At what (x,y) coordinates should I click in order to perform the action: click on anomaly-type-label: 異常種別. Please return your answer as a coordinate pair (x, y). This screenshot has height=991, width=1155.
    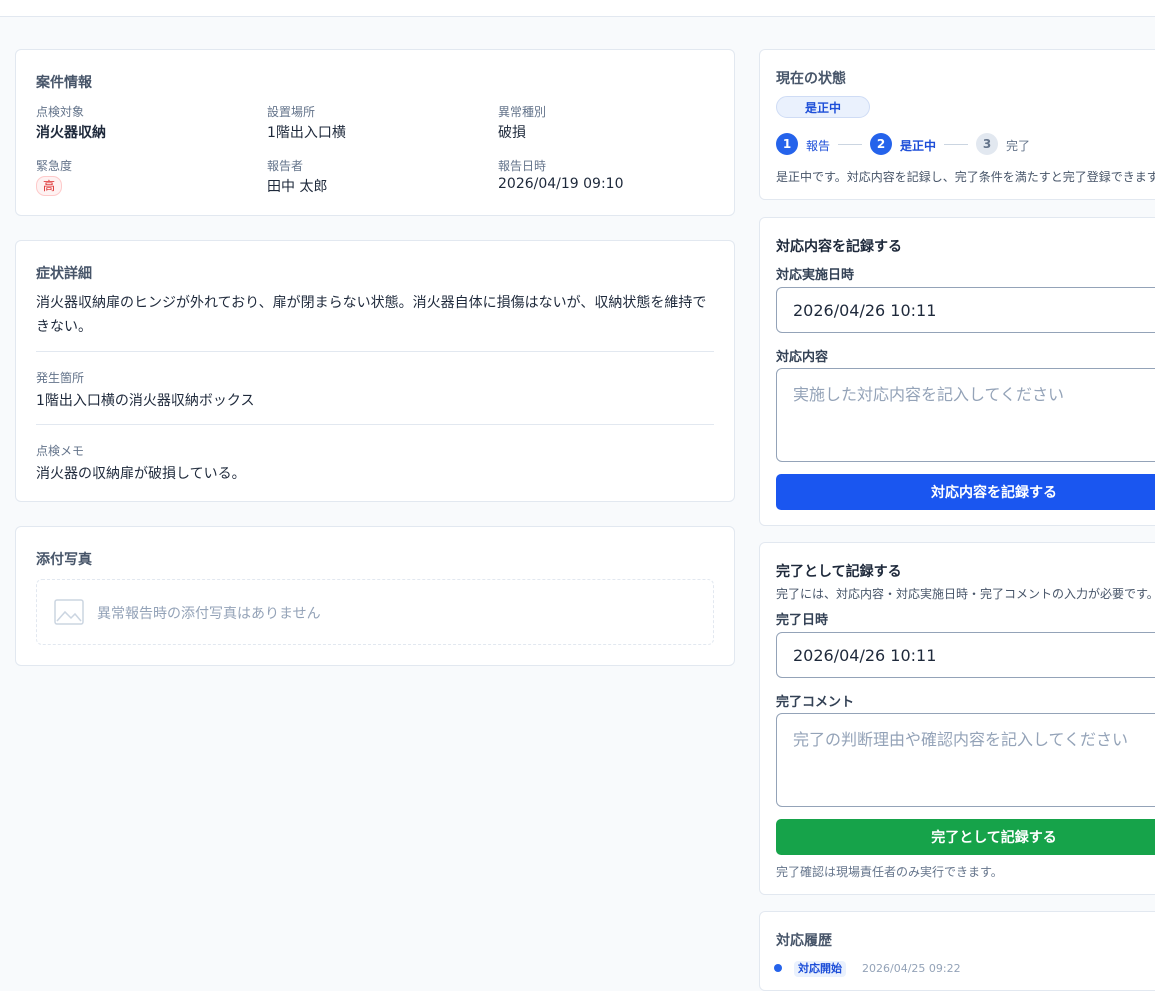
    Looking at the image, I should click on (522, 112).